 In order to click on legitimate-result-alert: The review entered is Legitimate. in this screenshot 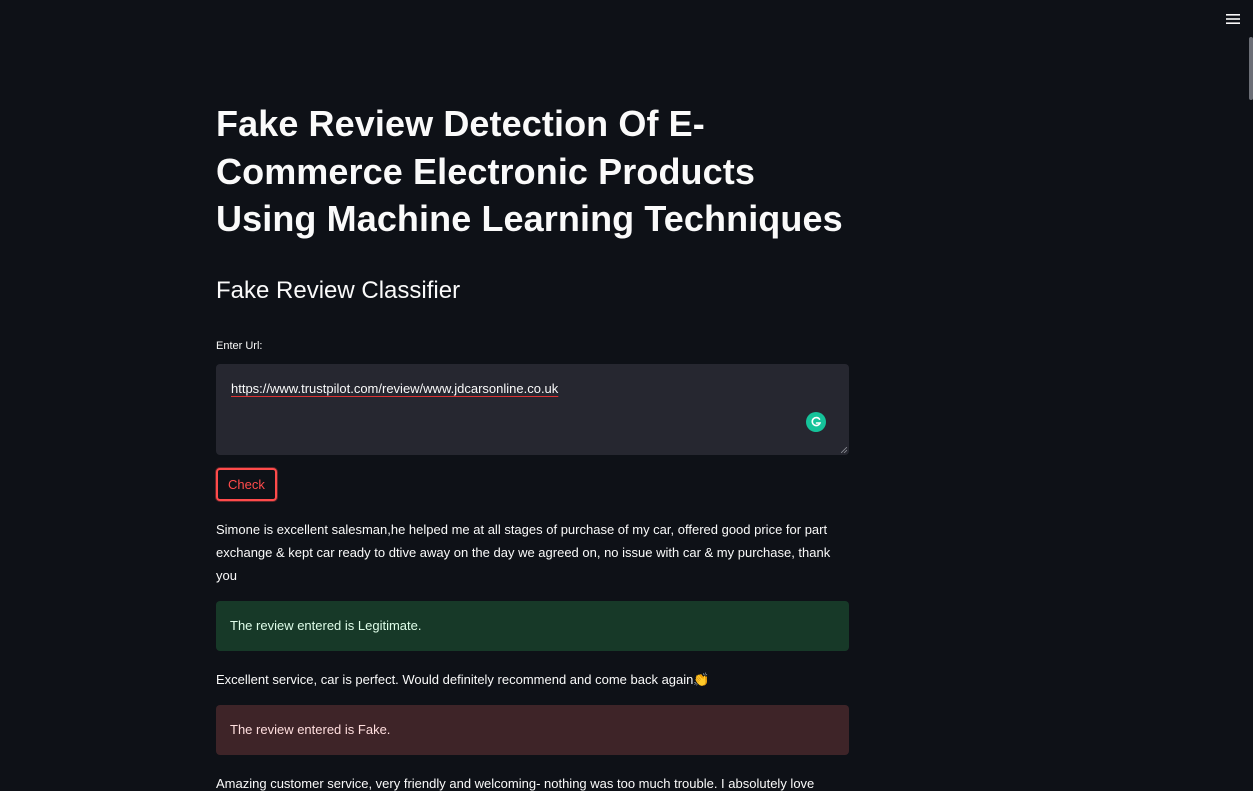, I will do `click(532, 625)`.